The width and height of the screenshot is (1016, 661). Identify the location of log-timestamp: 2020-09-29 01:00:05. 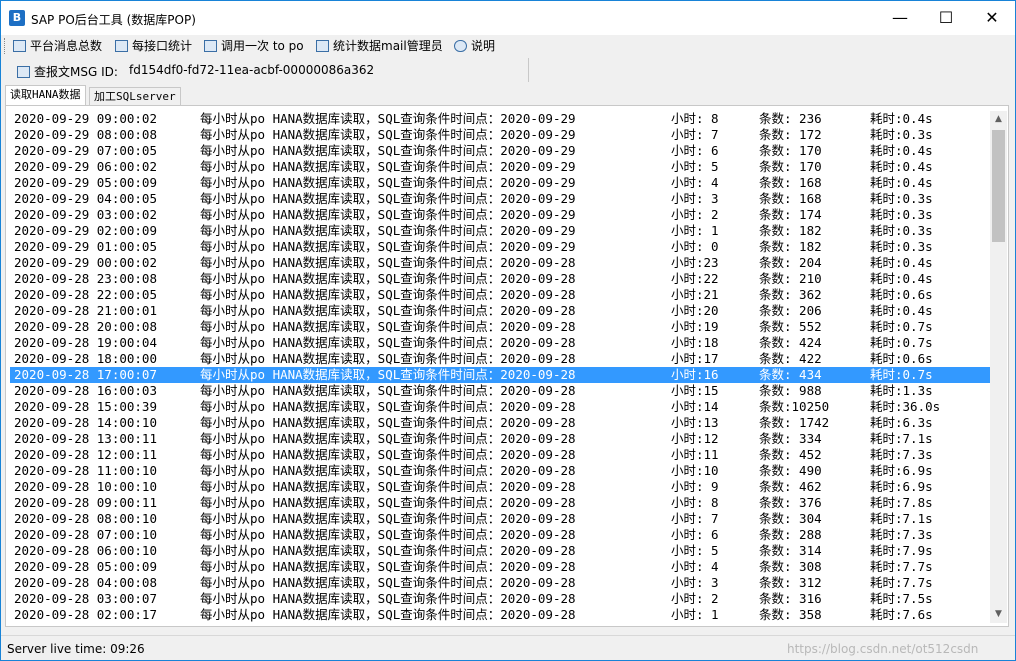
(85, 246).